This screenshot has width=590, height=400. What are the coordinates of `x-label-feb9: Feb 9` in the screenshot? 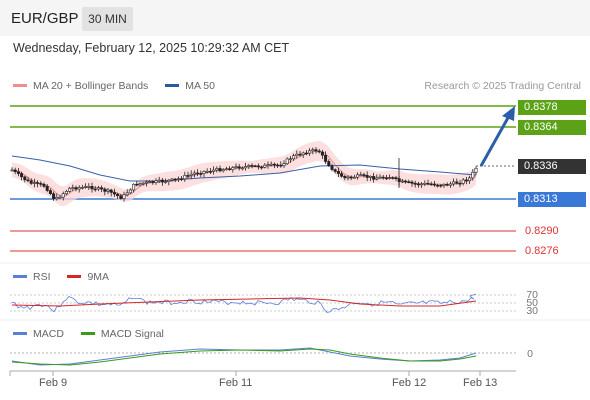 It's located at (53, 383).